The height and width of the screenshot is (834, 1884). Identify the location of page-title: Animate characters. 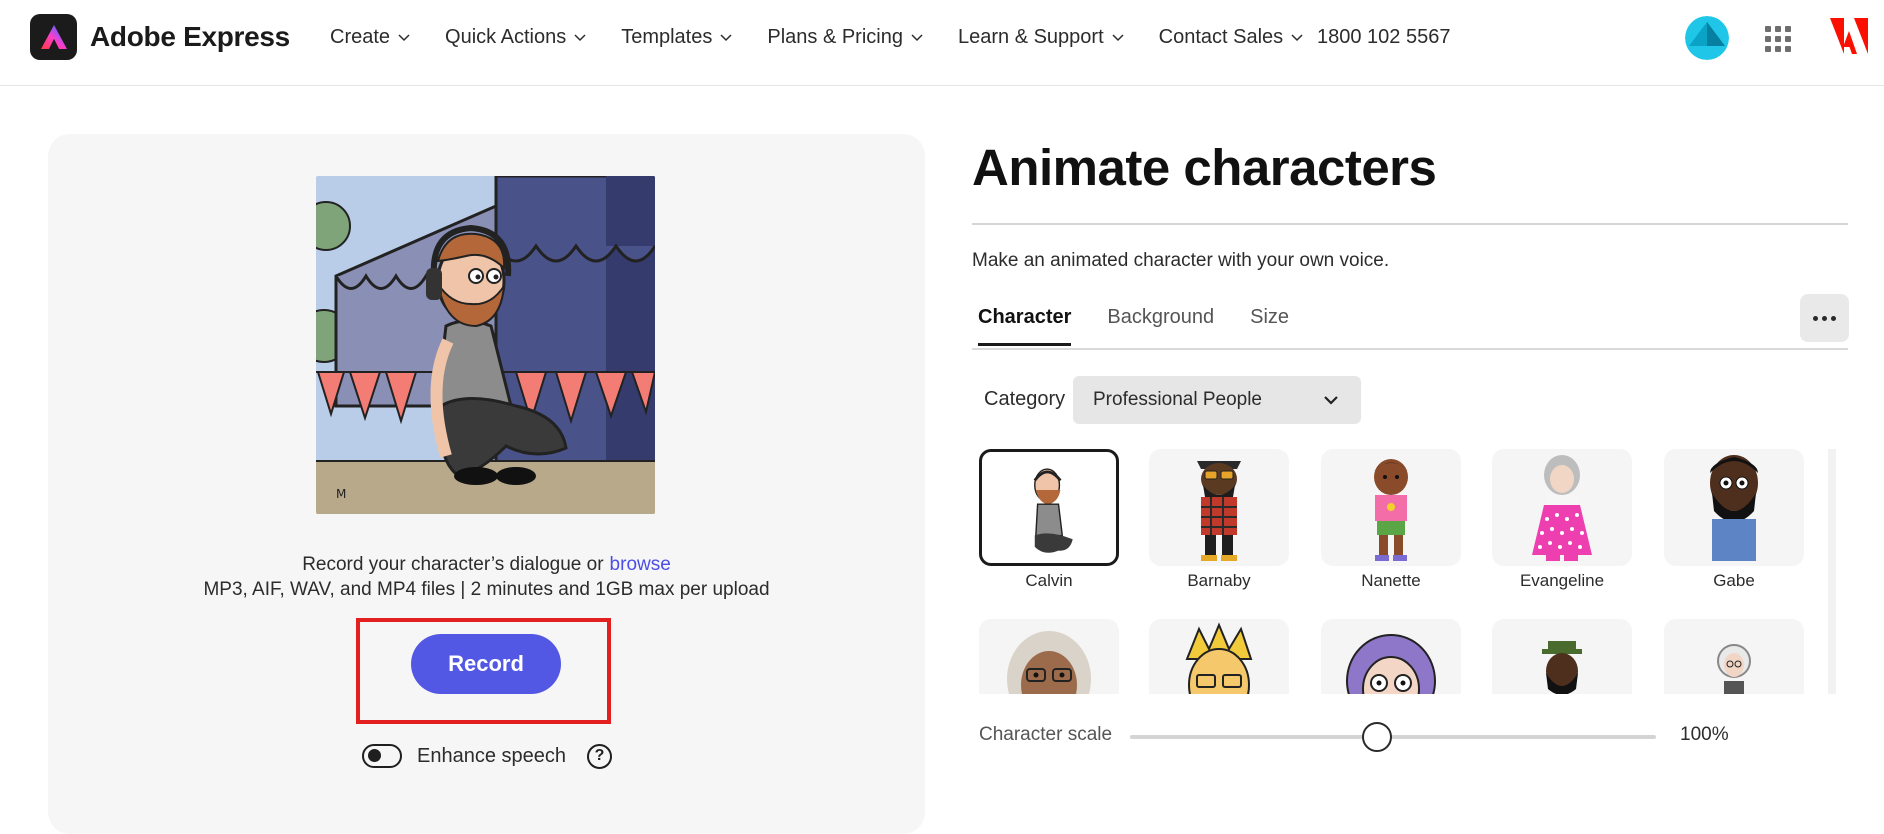
(1204, 167).